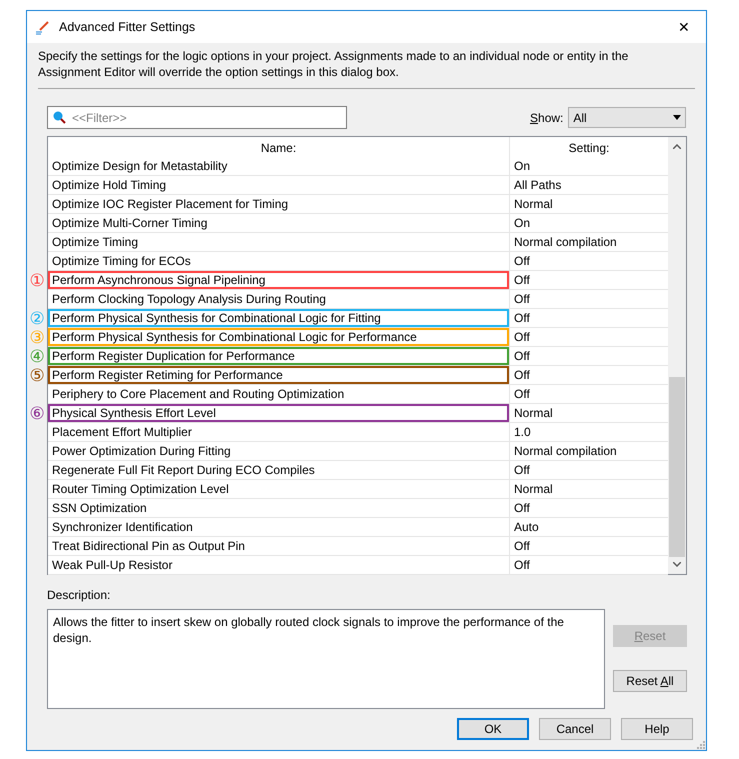 This screenshot has width=739, height=759. What do you see at coordinates (279, 451) in the screenshot?
I see `name-cell: Power Optimization During Fitting` at bounding box center [279, 451].